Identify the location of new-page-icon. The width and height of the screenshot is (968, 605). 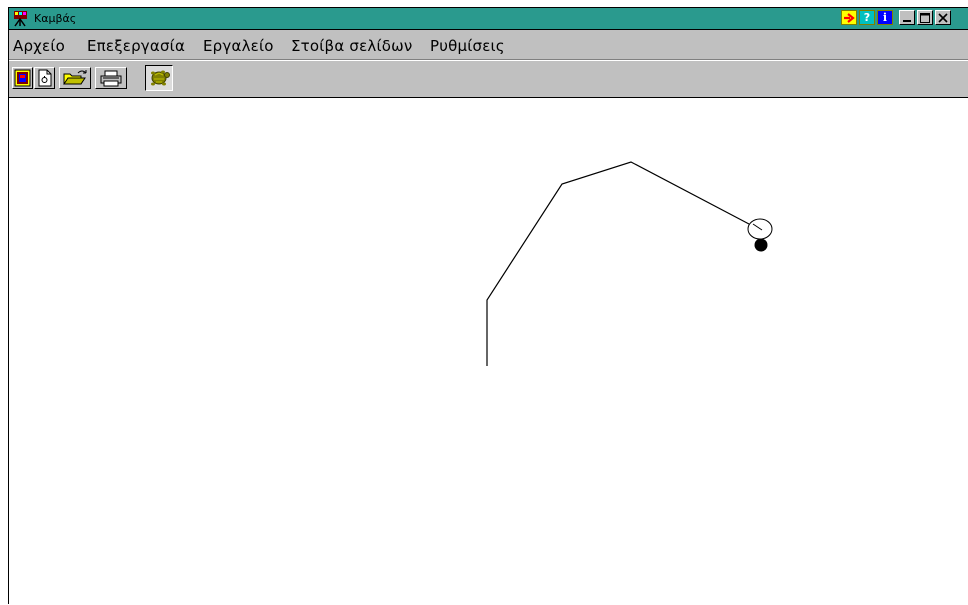
(22, 78).